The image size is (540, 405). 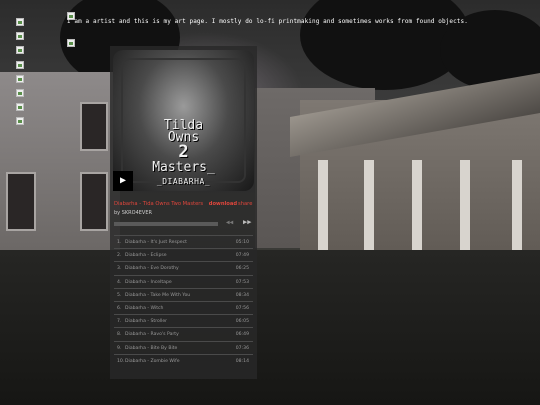 I want to click on track-duration: 06:49, so click(x=242, y=335).